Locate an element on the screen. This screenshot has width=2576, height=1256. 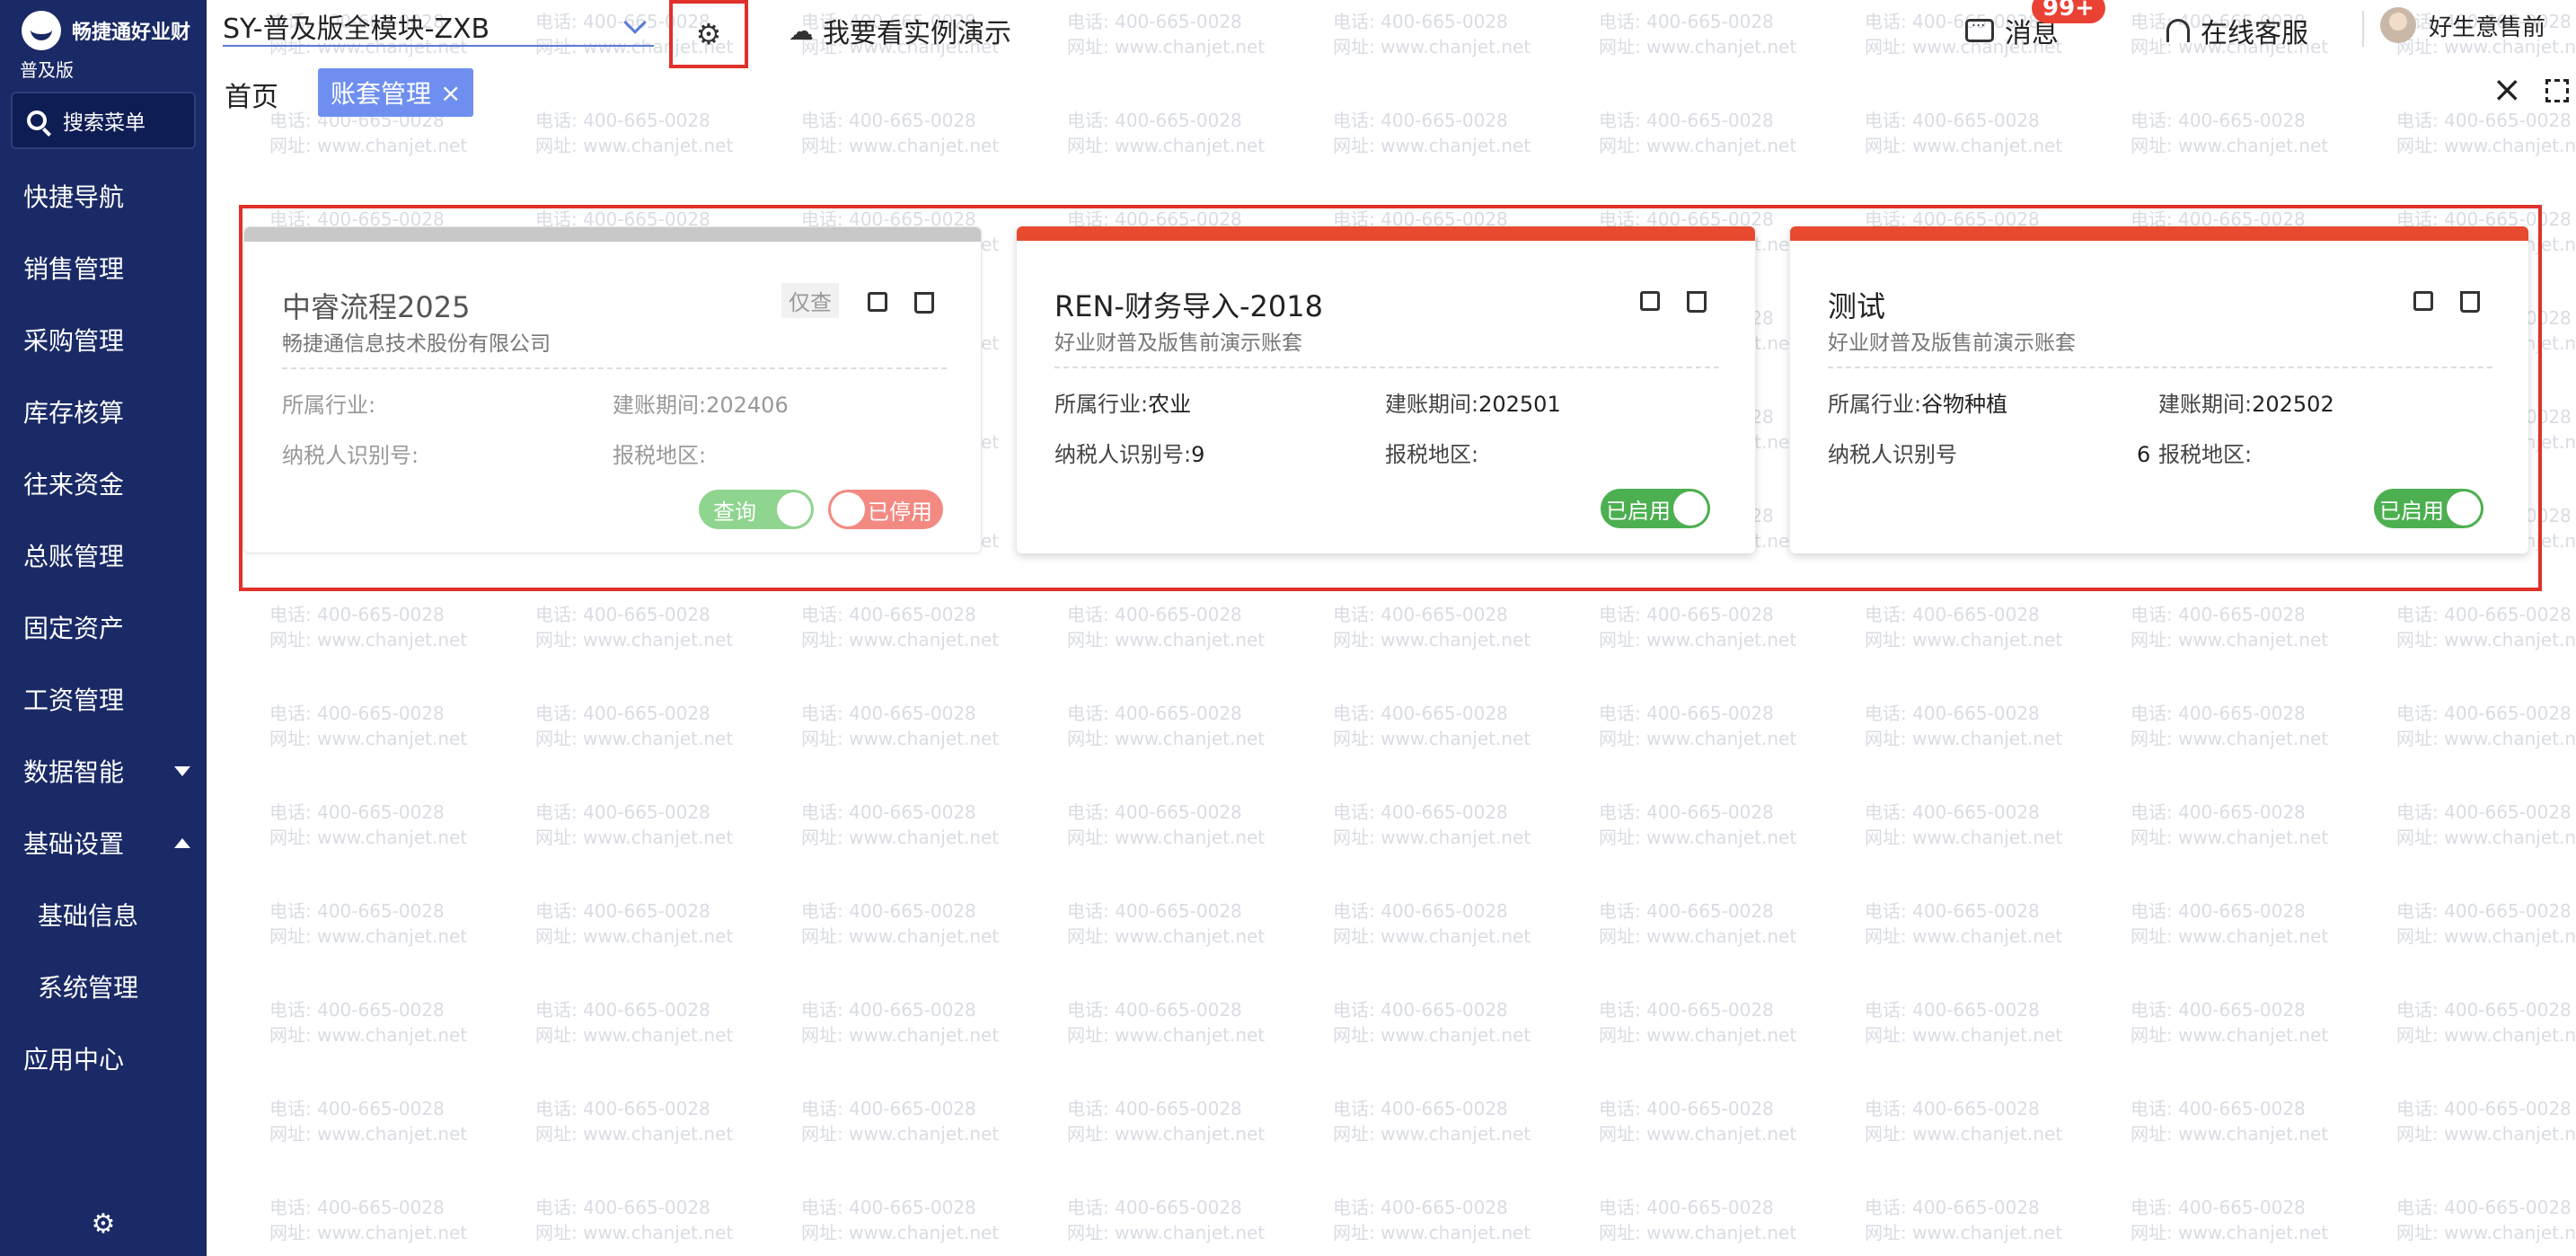
demo-link-label: 我要看实例演示 is located at coordinates (917, 33).